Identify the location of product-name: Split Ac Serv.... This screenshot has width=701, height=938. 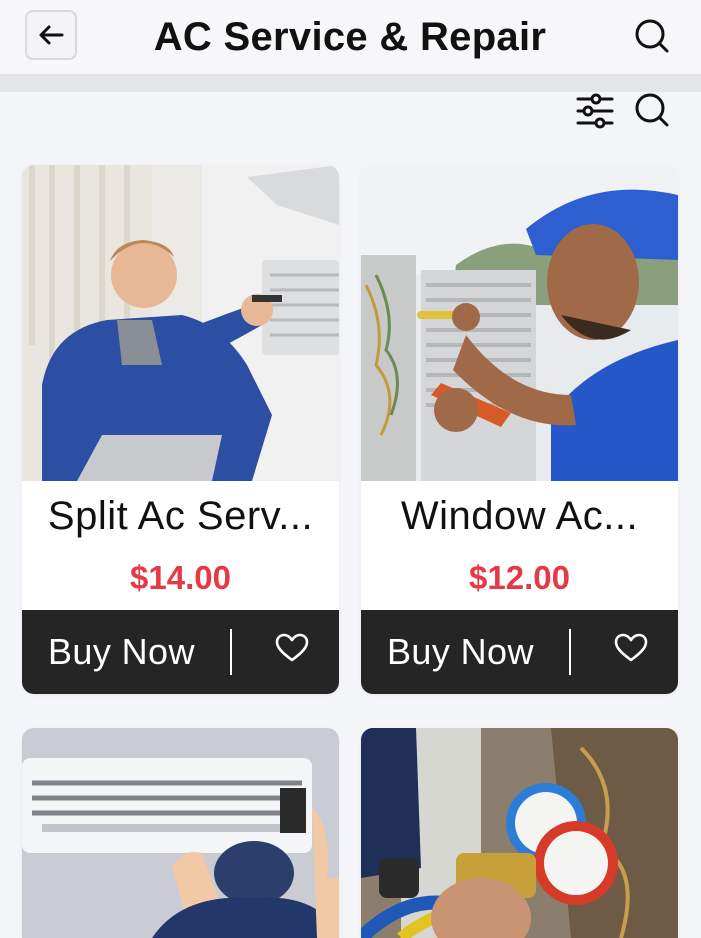
(180, 516).